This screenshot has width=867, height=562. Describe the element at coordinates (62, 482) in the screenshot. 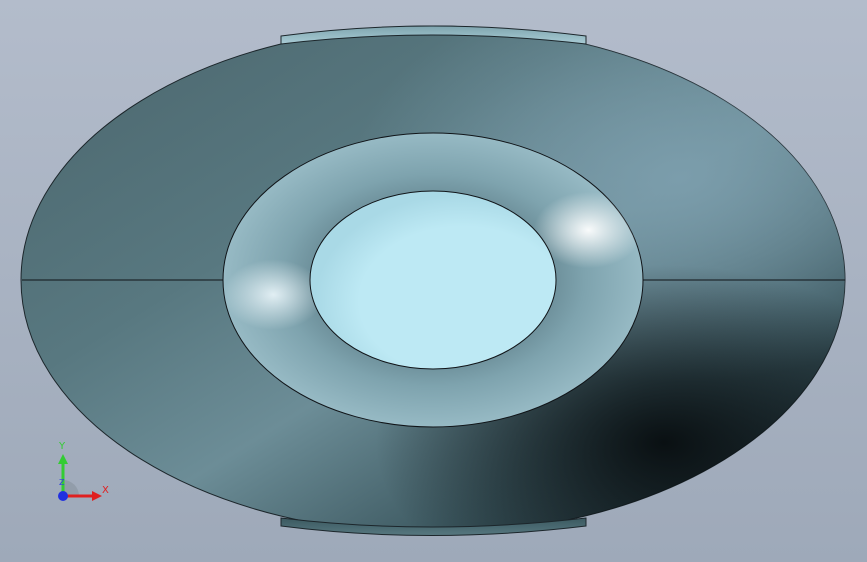

I see `z-axis-label: Z` at that location.